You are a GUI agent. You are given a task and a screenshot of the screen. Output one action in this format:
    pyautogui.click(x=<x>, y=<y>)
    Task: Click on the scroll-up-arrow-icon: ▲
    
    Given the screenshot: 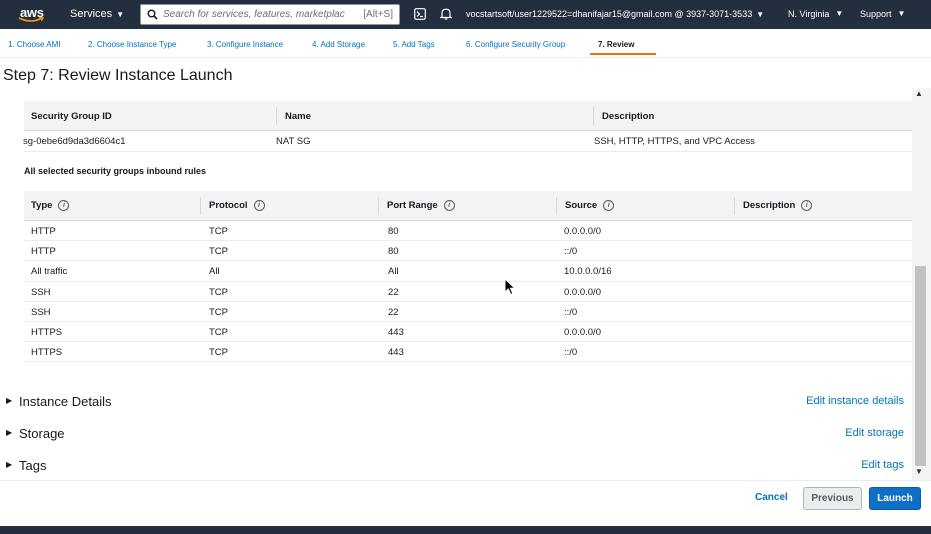 What is the action you would take?
    pyautogui.click(x=919, y=93)
    